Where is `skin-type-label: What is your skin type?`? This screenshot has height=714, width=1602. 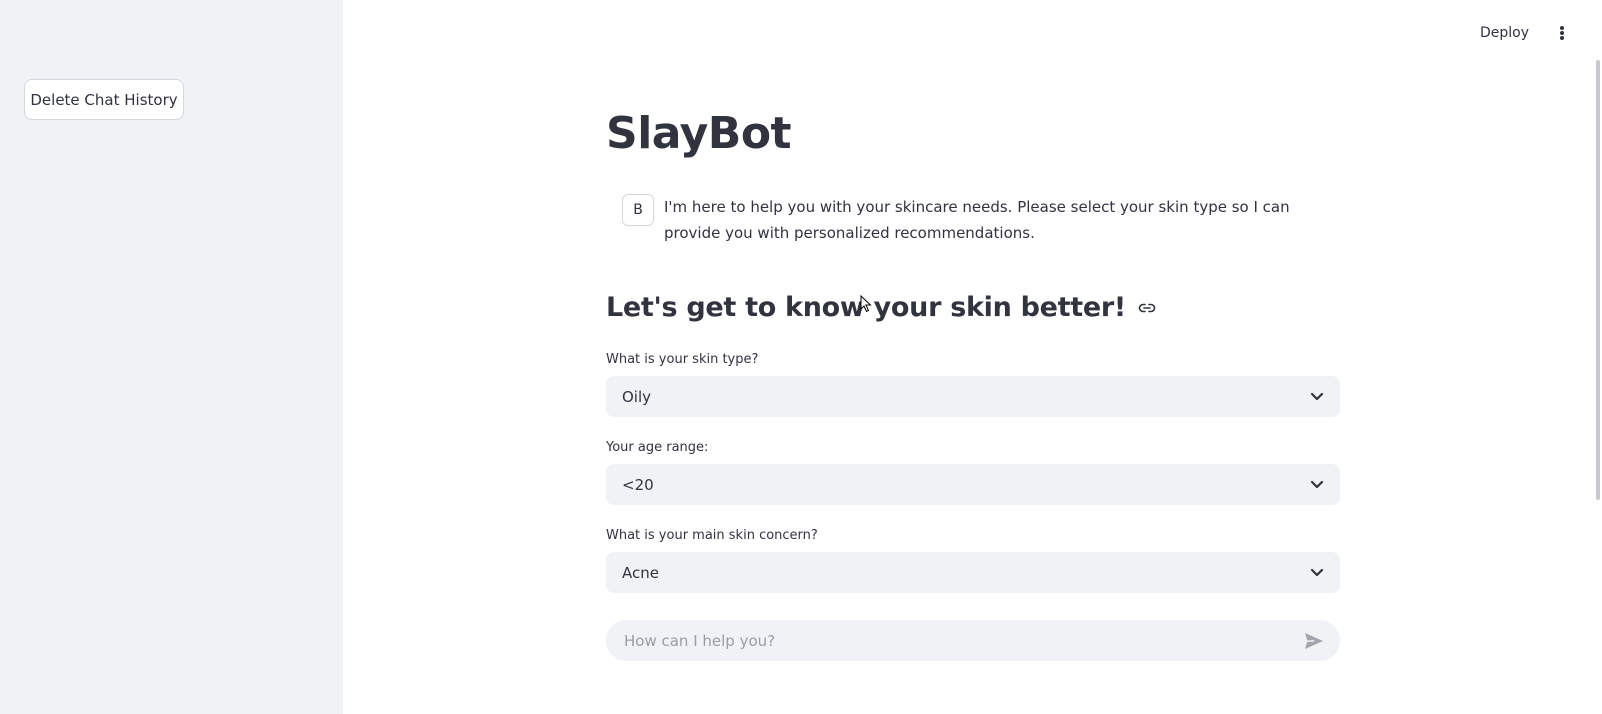
skin-type-label: What is your skin type? is located at coordinates (682, 359).